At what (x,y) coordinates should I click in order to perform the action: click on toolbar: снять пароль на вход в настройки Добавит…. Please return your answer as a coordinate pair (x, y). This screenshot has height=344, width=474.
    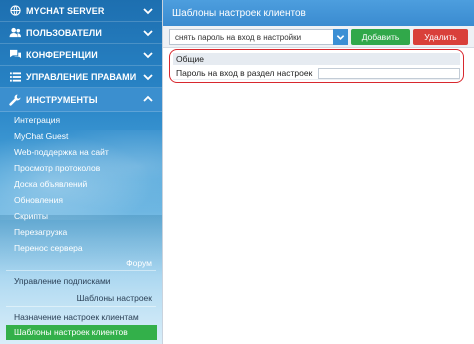
    Looking at the image, I should click on (318, 37).